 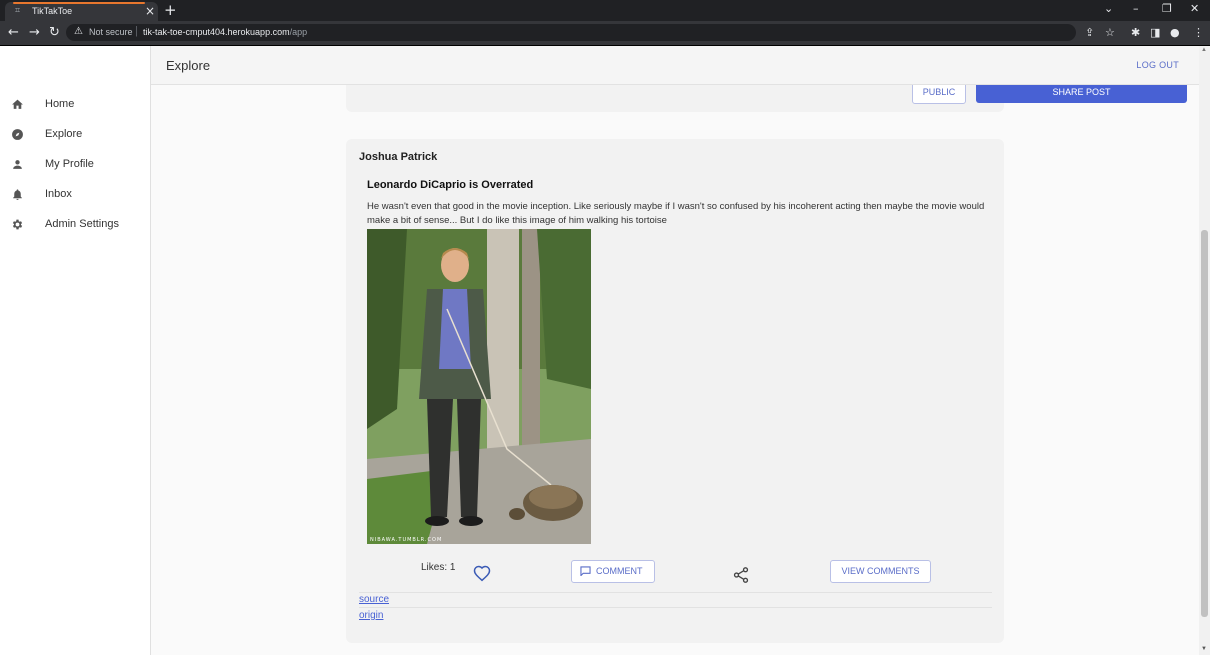 I want to click on person-icon, so click(x=17, y=164).